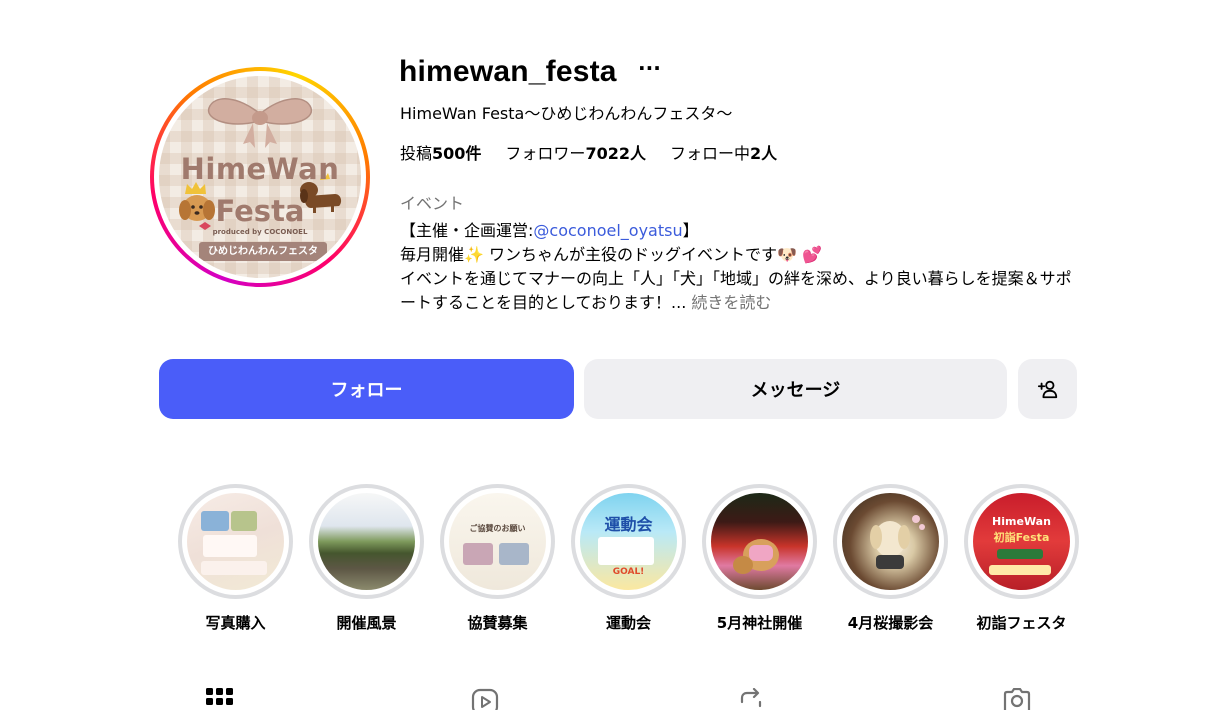 This screenshot has width=1207, height=710. Describe the element at coordinates (764, 153) in the screenshot. I see `following-value: 2人` at that location.